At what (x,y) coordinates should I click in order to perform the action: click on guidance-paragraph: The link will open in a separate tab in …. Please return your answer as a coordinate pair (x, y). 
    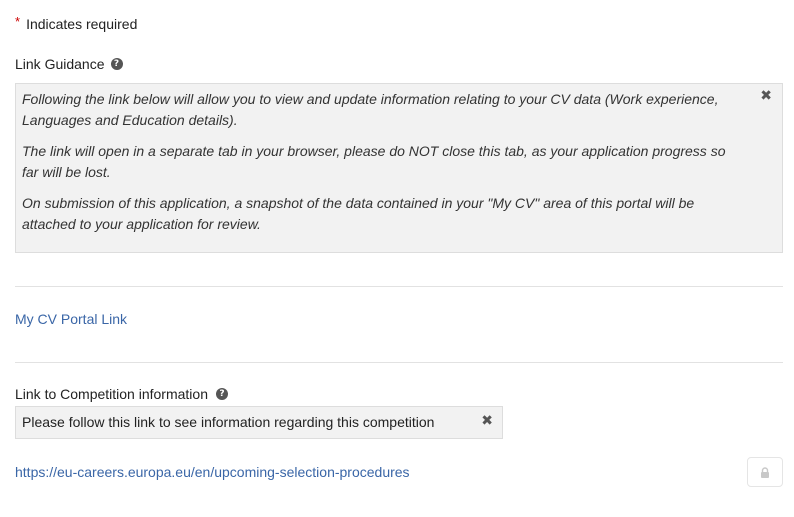
    Looking at the image, I should click on (374, 161).